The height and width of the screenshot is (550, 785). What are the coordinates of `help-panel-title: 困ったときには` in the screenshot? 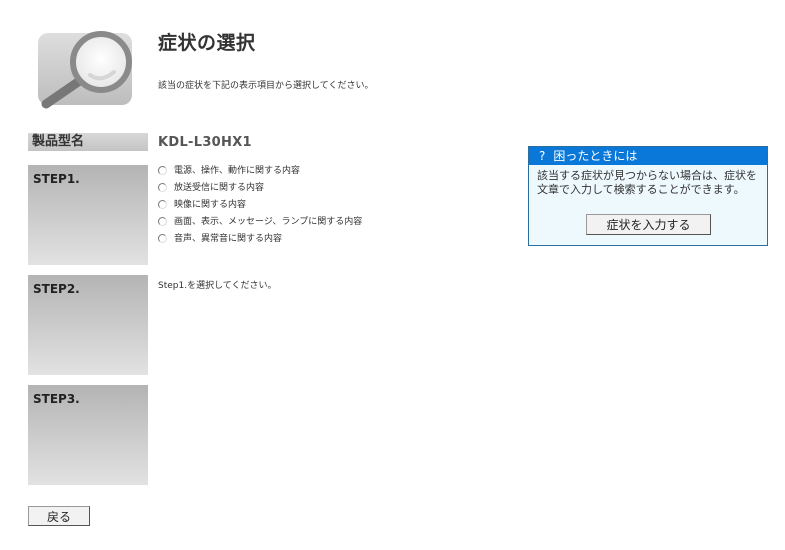 It's located at (595, 156).